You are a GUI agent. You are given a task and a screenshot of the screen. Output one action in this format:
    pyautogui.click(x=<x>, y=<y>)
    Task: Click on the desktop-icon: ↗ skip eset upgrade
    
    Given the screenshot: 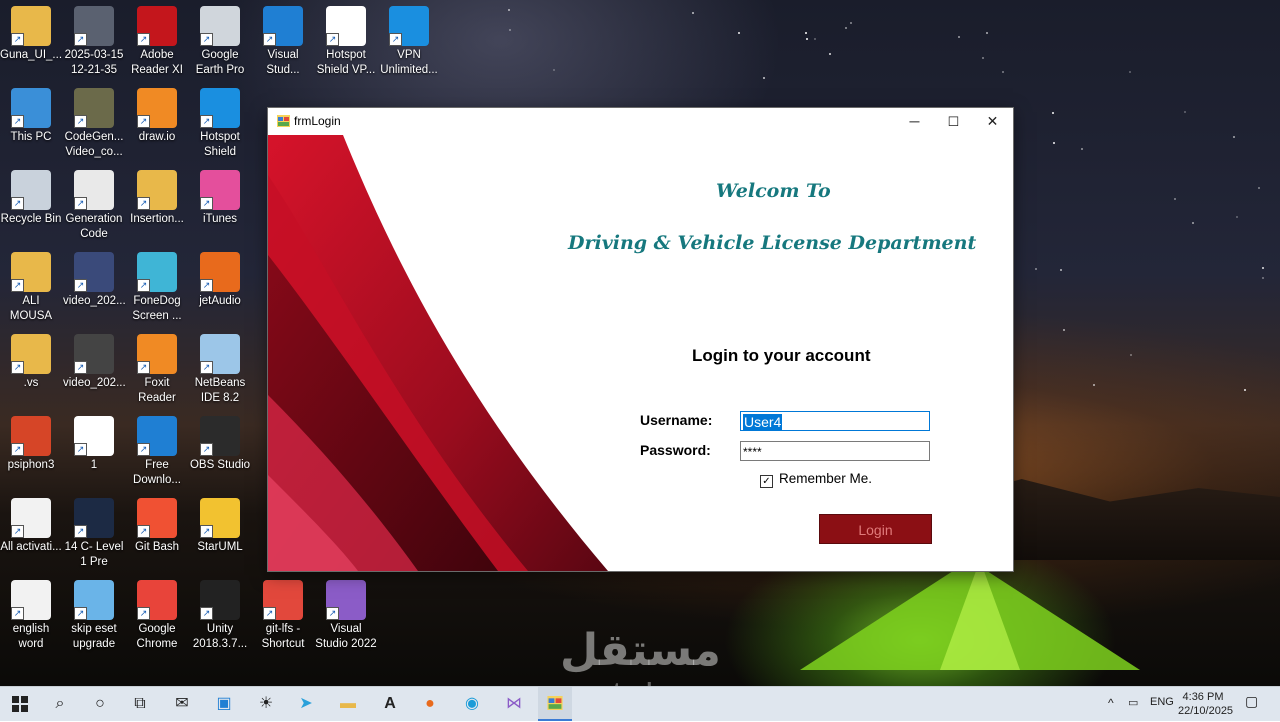 What is the action you would take?
    pyautogui.click(x=94, y=616)
    